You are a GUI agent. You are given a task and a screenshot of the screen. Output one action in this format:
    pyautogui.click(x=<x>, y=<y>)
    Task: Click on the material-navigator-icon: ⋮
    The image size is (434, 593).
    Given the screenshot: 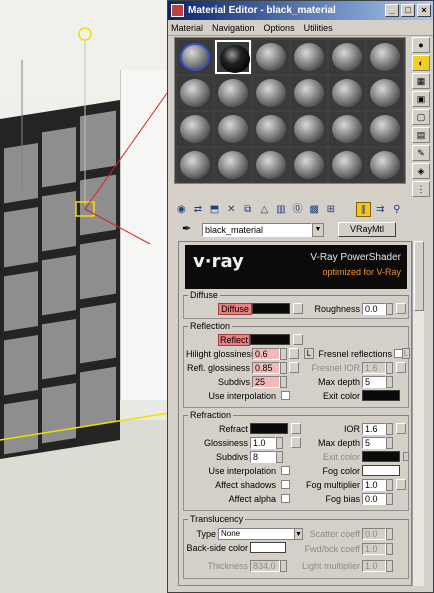 What is the action you would take?
    pyautogui.click(x=421, y=189)
    